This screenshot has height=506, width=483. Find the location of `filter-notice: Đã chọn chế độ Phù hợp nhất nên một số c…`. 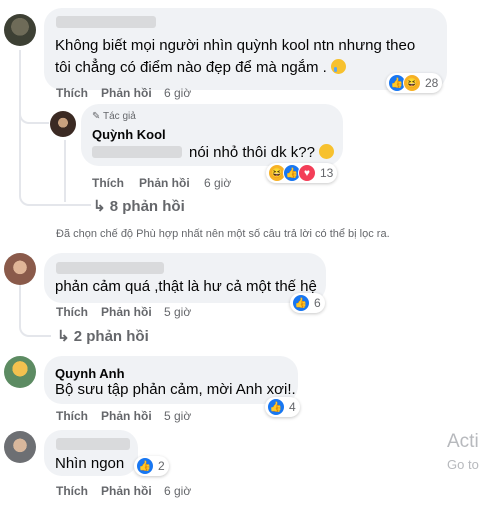

filter-notice: Đã chọn chế độ Phù hợp nhất nên một số c… is located at coordinates (223, 234).